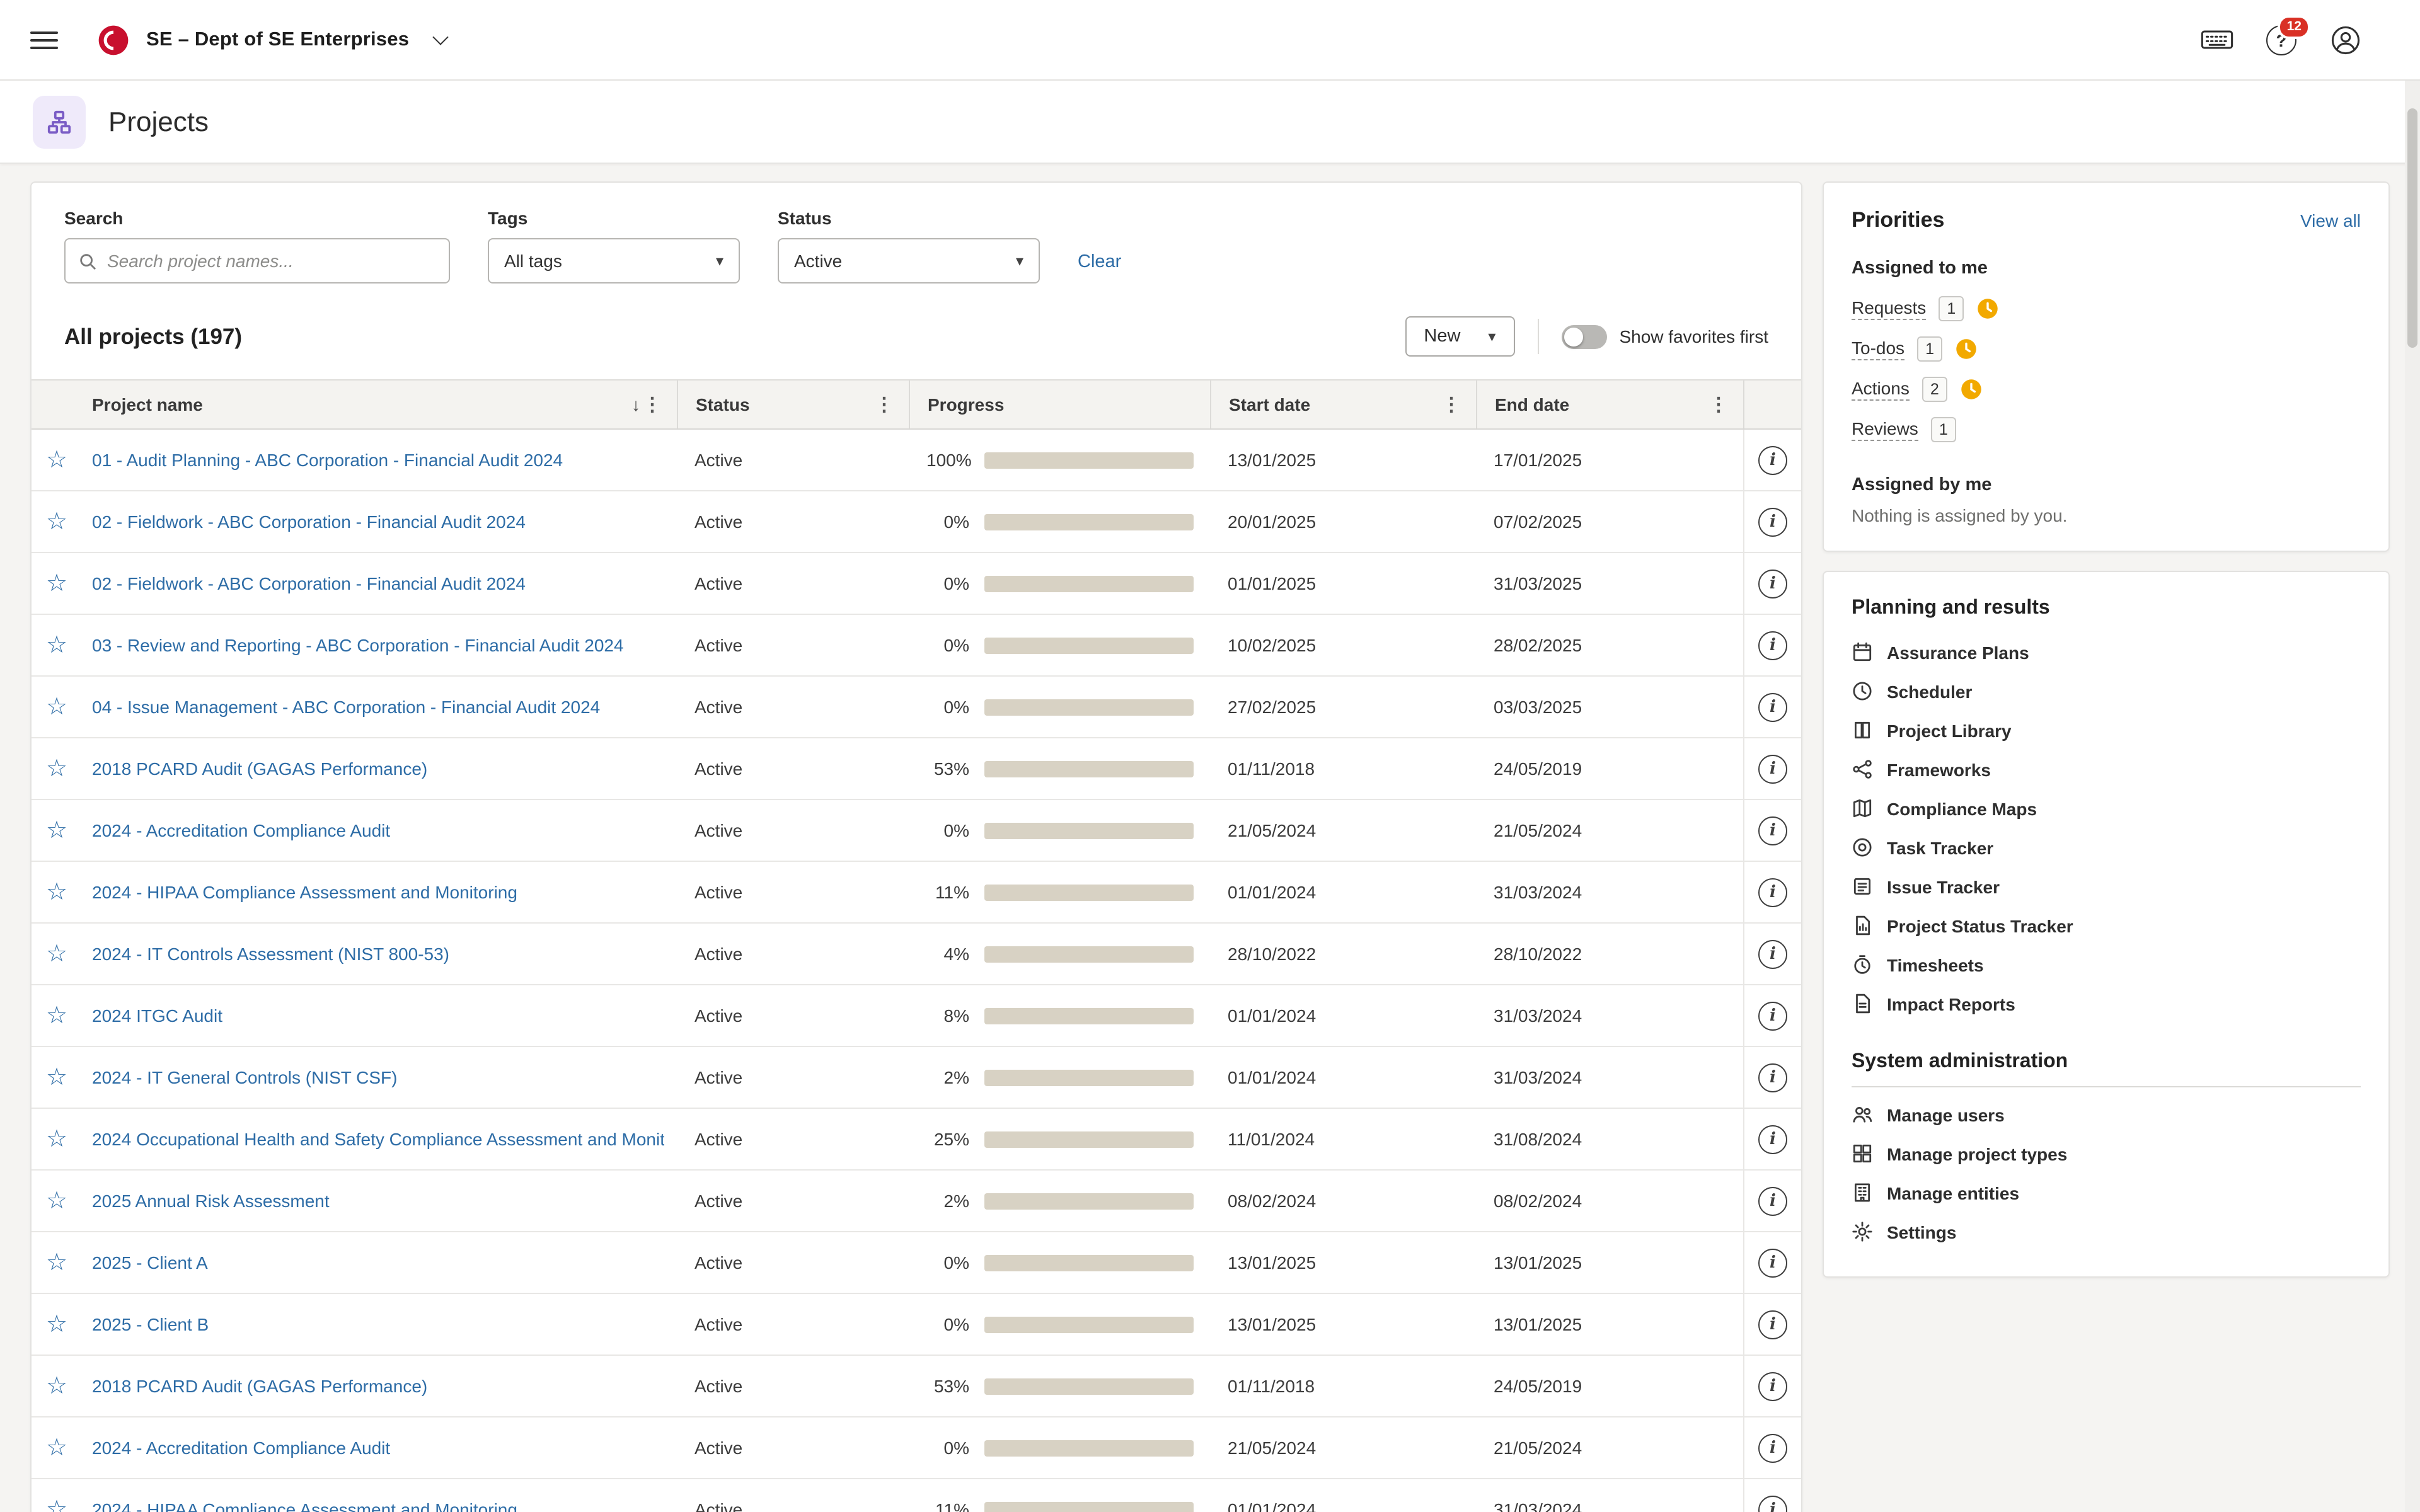  Describe the element at coordinates (2106, 1153) in the screenshot. I see `sidebar-item-manage-project-types: Manage project types` at that location.